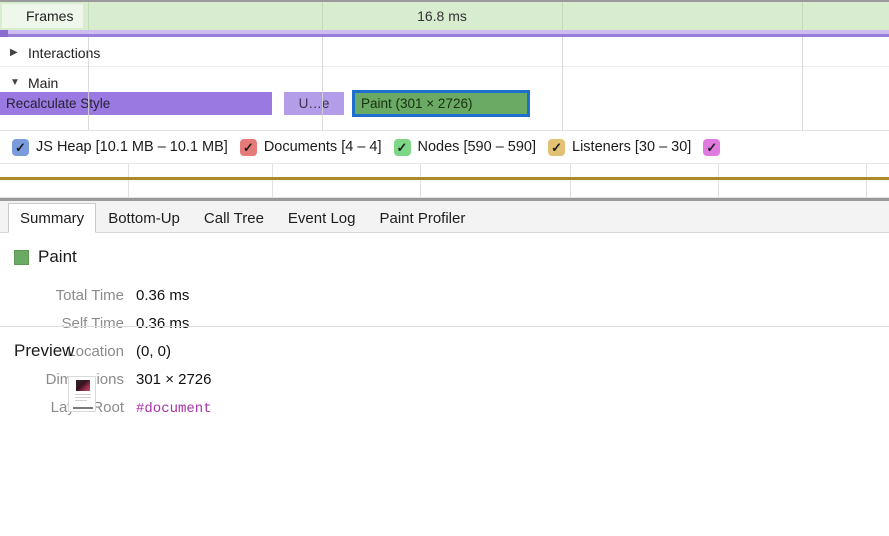 The width and height of the screenshot is (889, 536). Describe the element at coordinates (451, 323) in the screenshot. I see `detail-row-self-time: Self Time 0.36 ms` at that location.